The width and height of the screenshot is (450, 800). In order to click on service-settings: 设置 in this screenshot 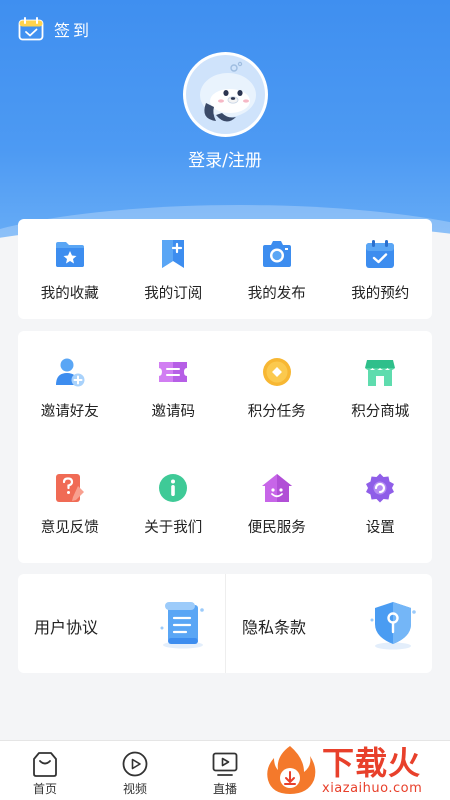, I will do `click(381, 505)`.